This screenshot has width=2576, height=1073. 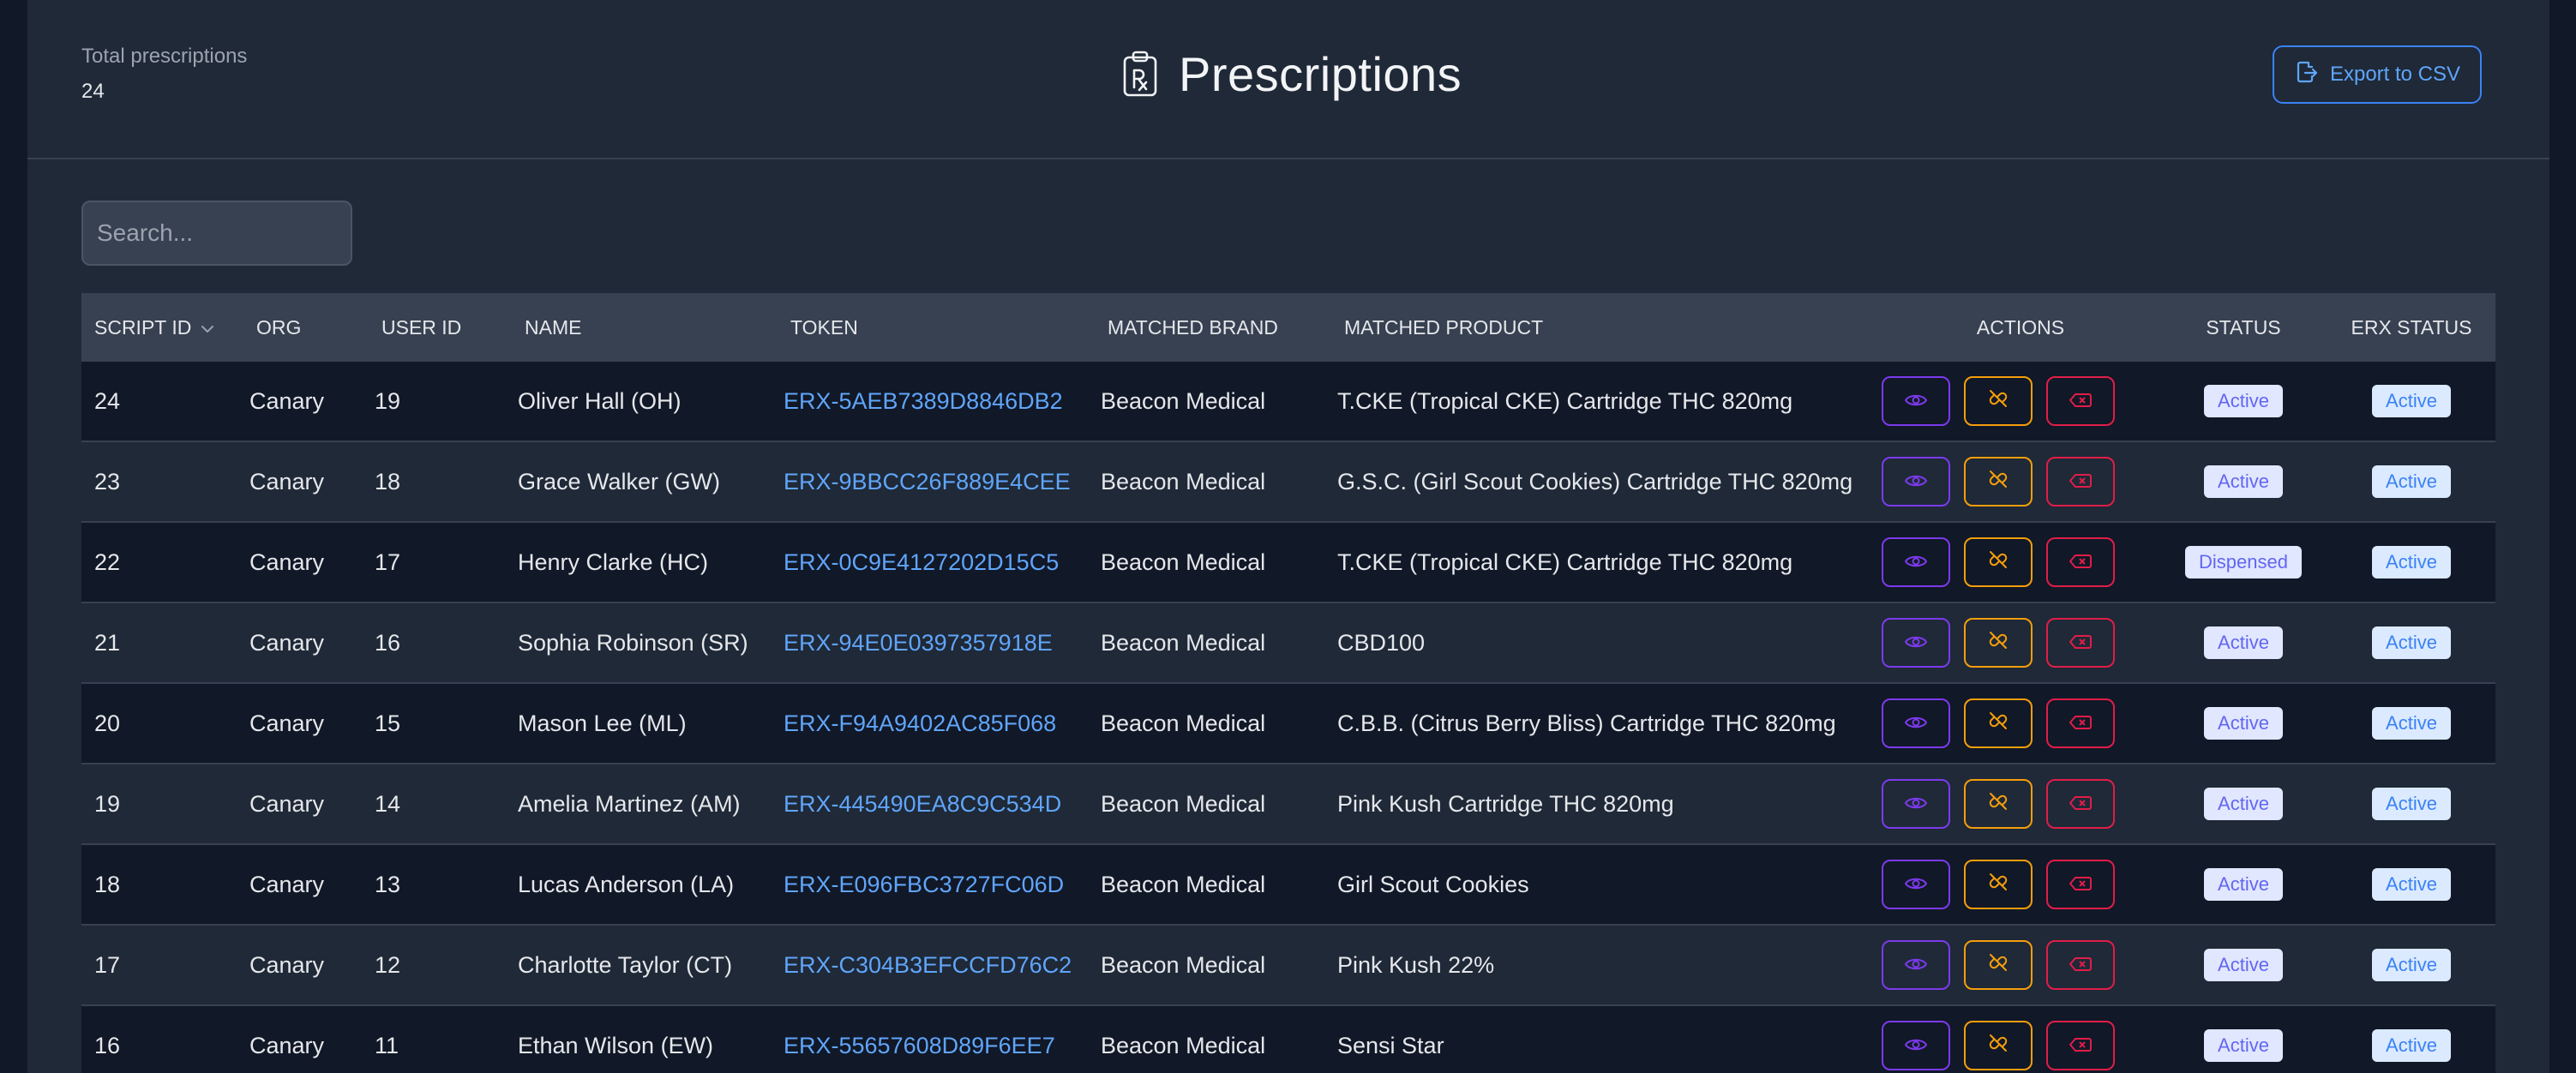 What do you see at coordinates (1609, 885) in the screenshot?
I see `cell-product: Girl Scout Cookies` at bounding box center [1609, 885].